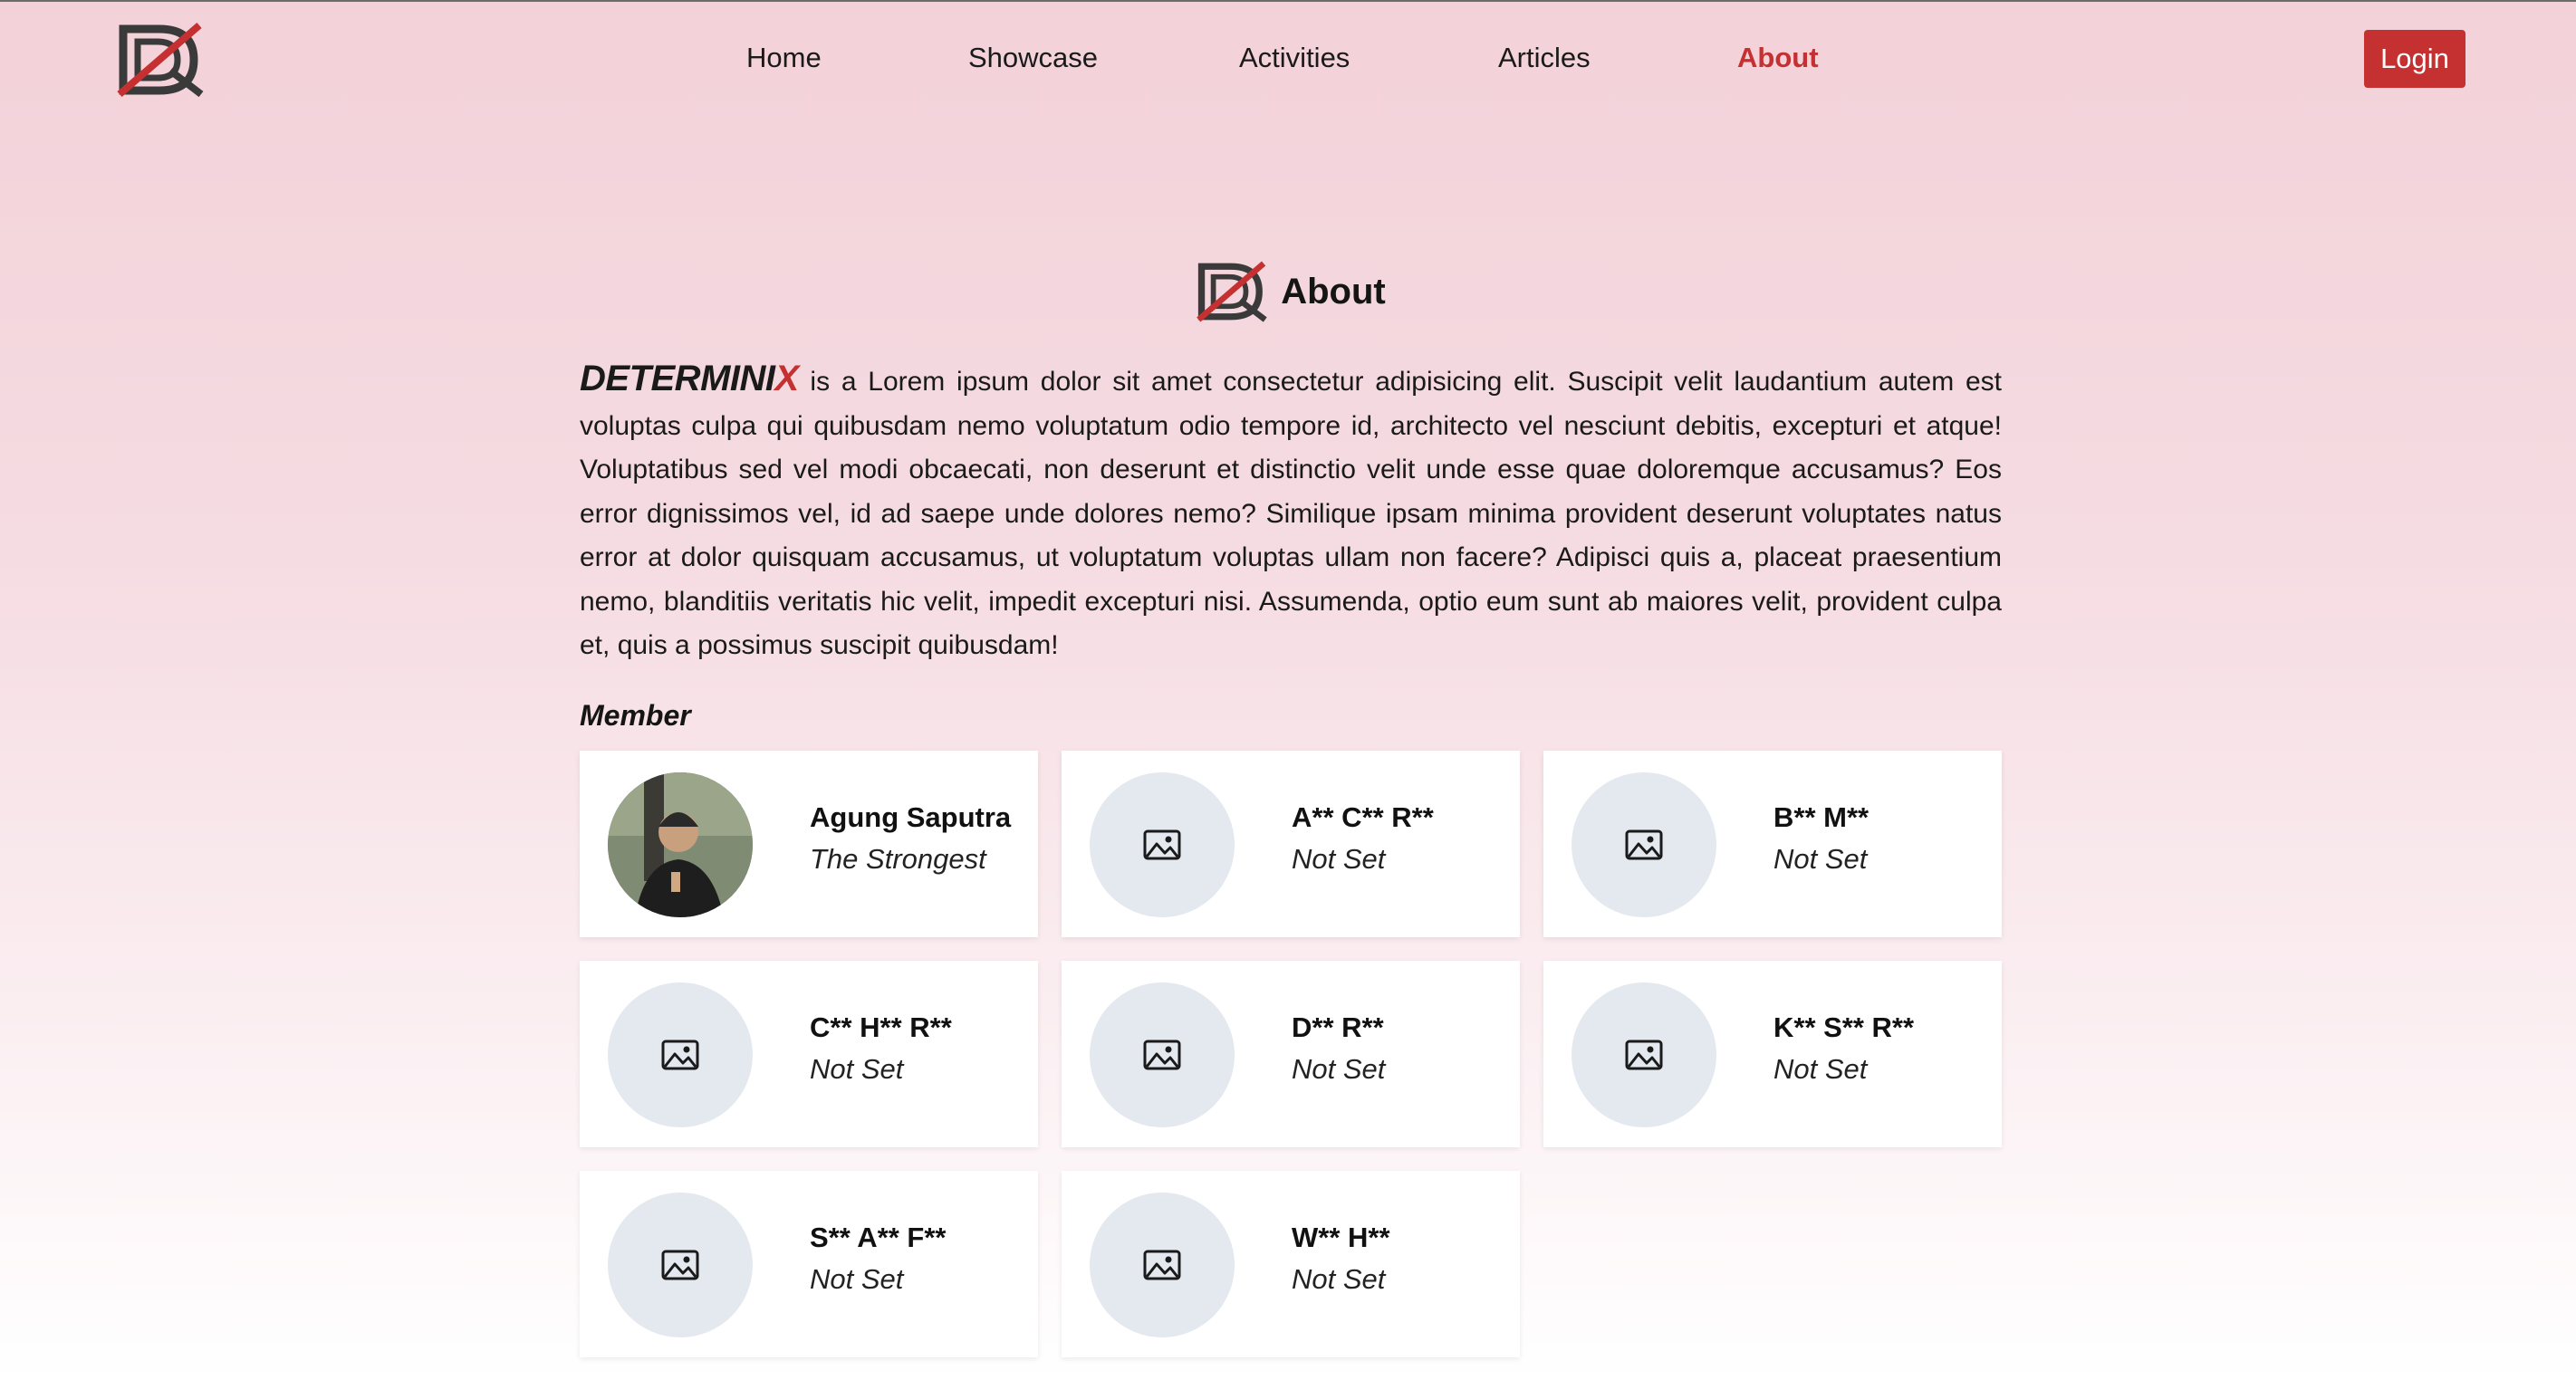  Describe the element at coordinates (1338, 1027) in the screenshot. I see `member-name: D** R**` at that location.